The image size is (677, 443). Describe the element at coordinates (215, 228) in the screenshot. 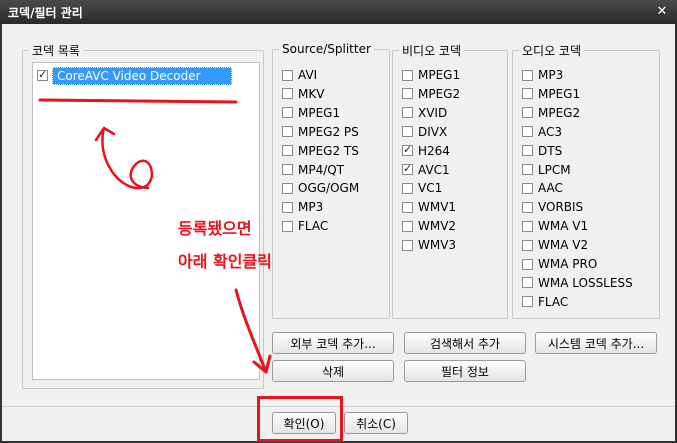

I see `annotation-line-1: 등록됐으면` at that location.